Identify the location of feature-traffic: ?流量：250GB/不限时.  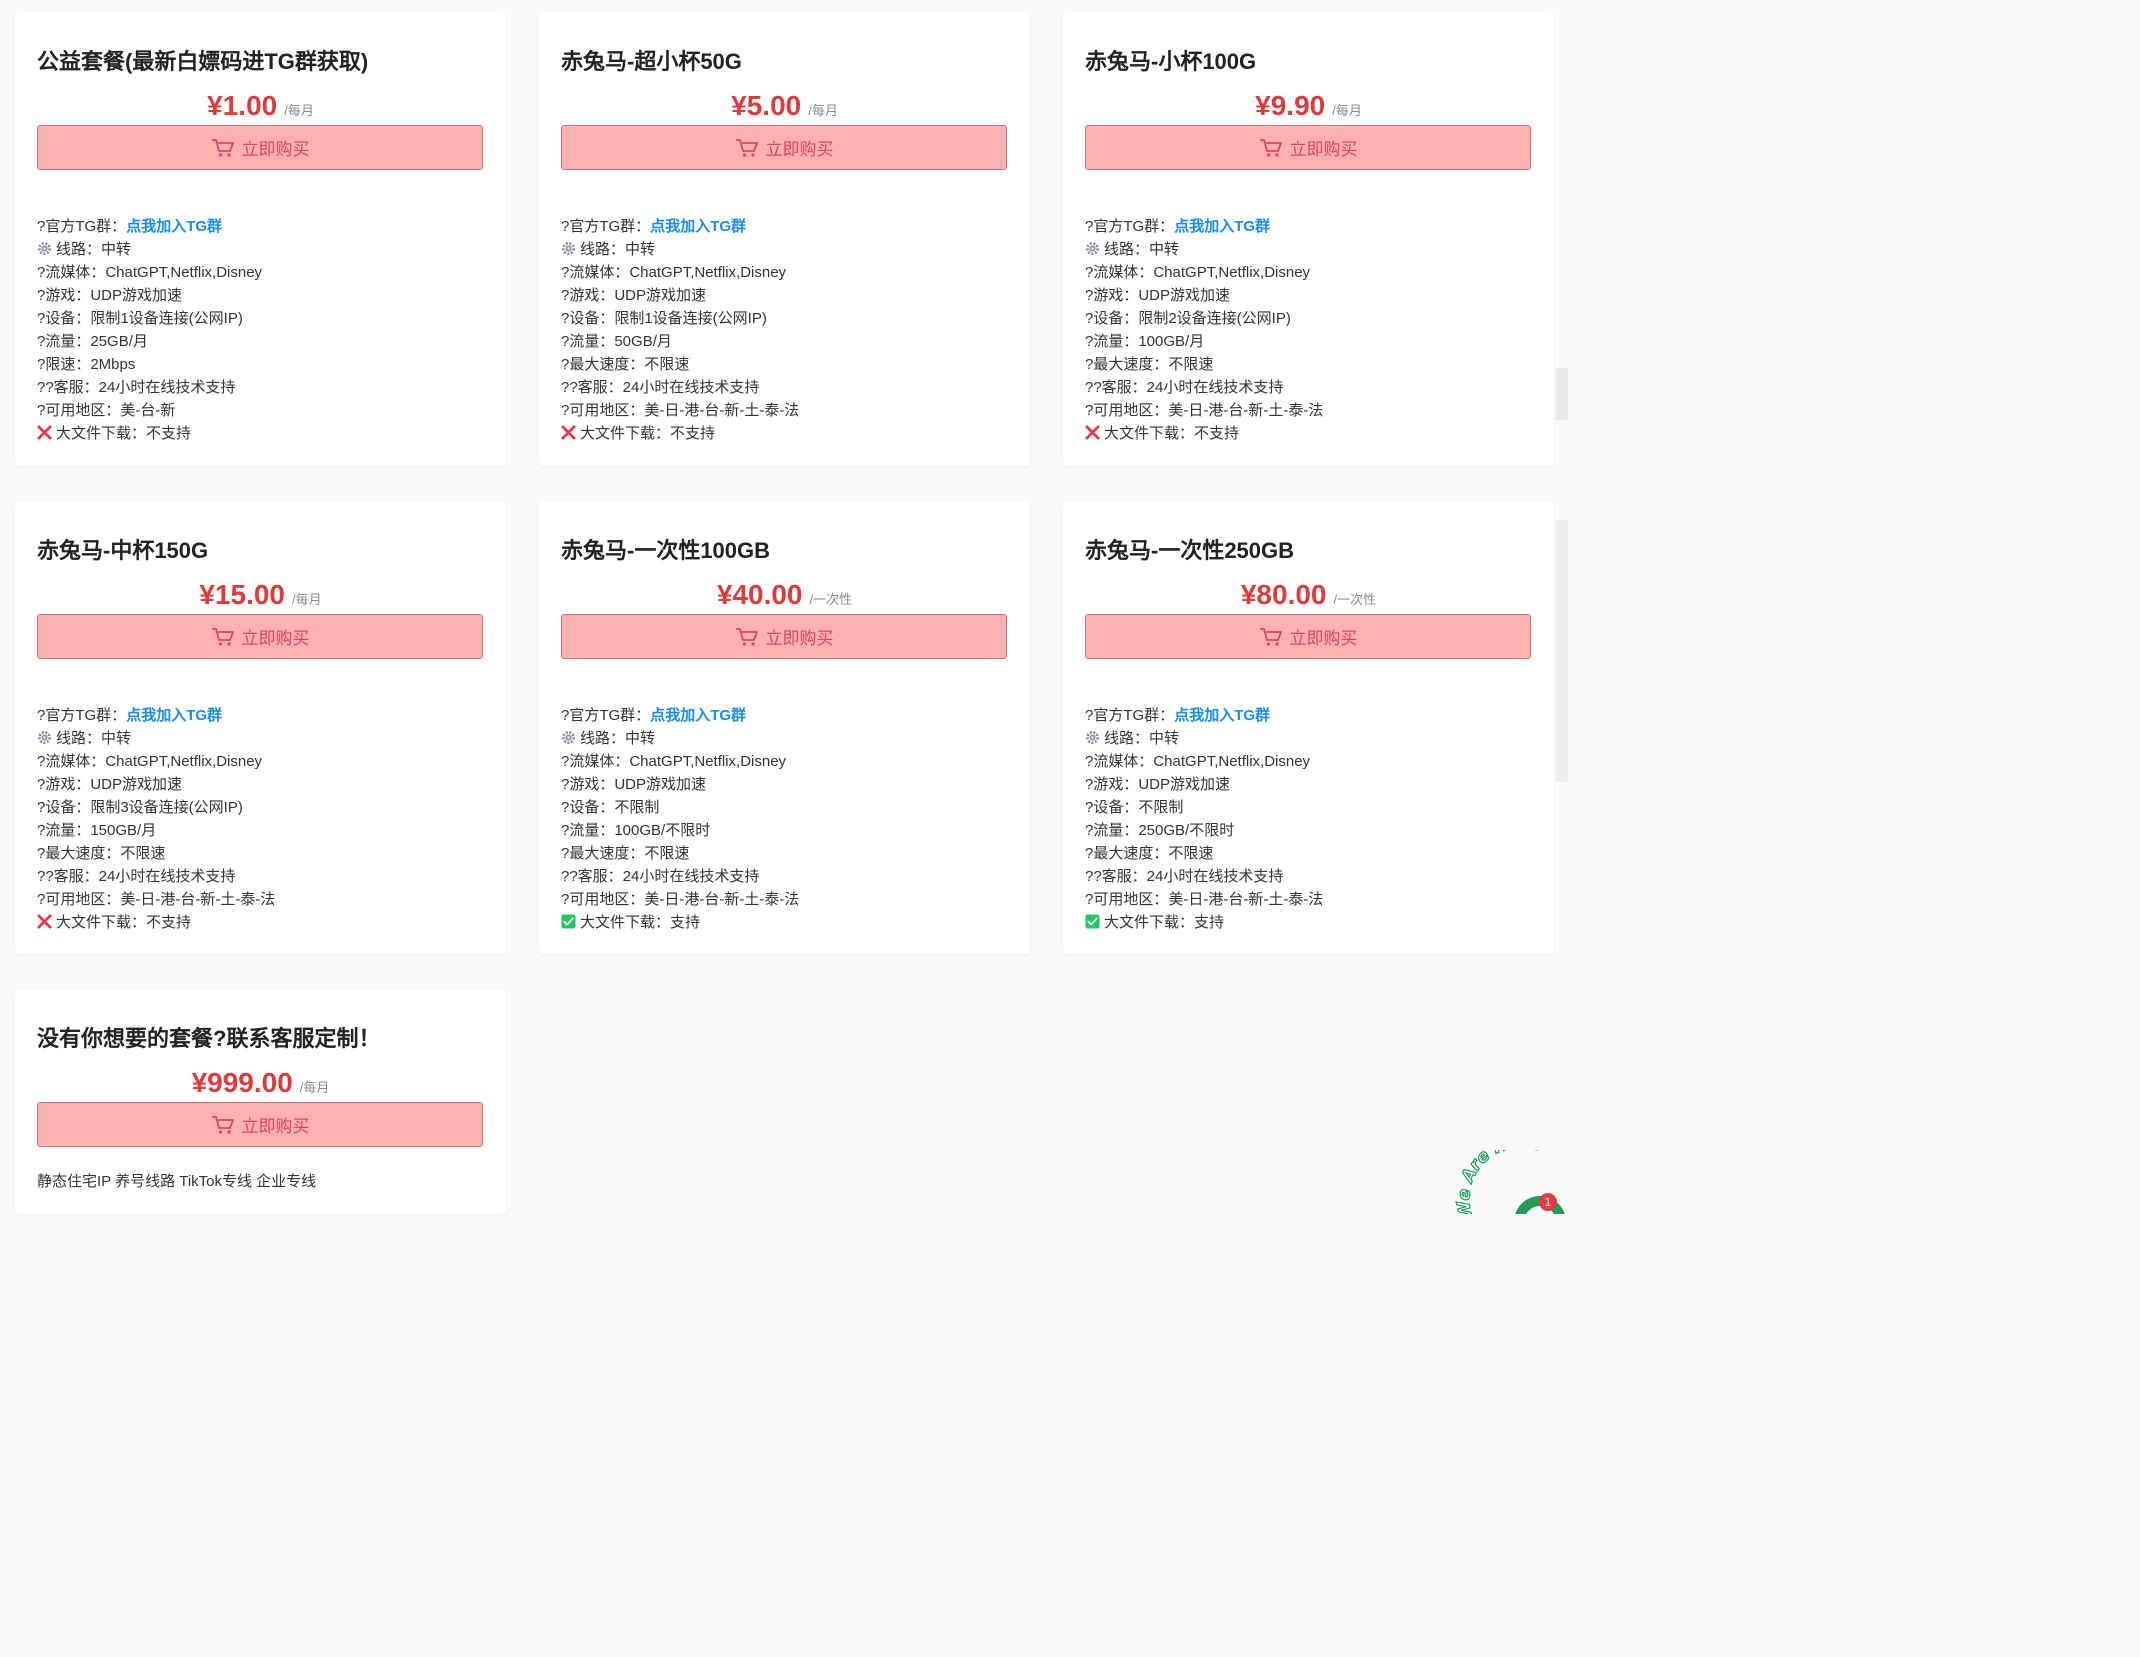
(1160, 830).